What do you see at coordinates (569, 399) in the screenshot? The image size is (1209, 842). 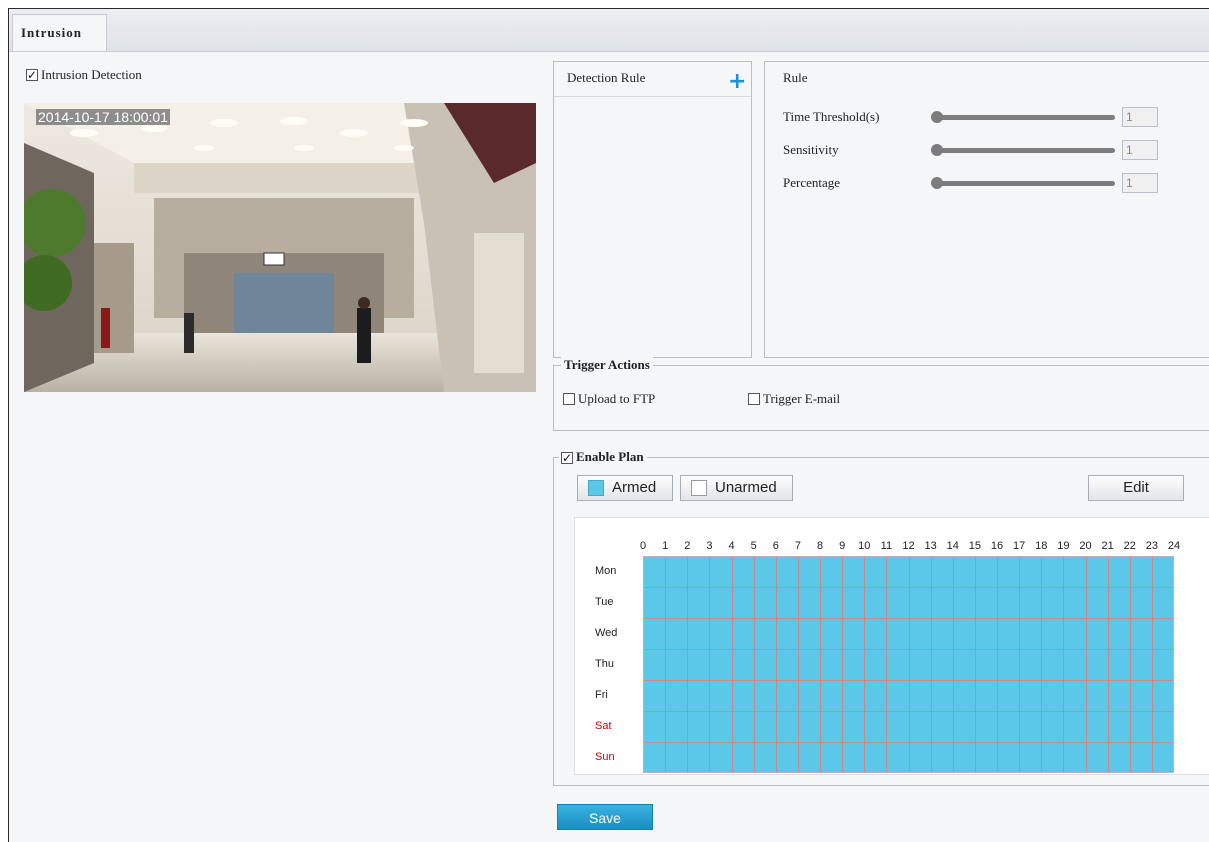 I see `upload-ftp-checkbox` at bounding box center [569, 399].